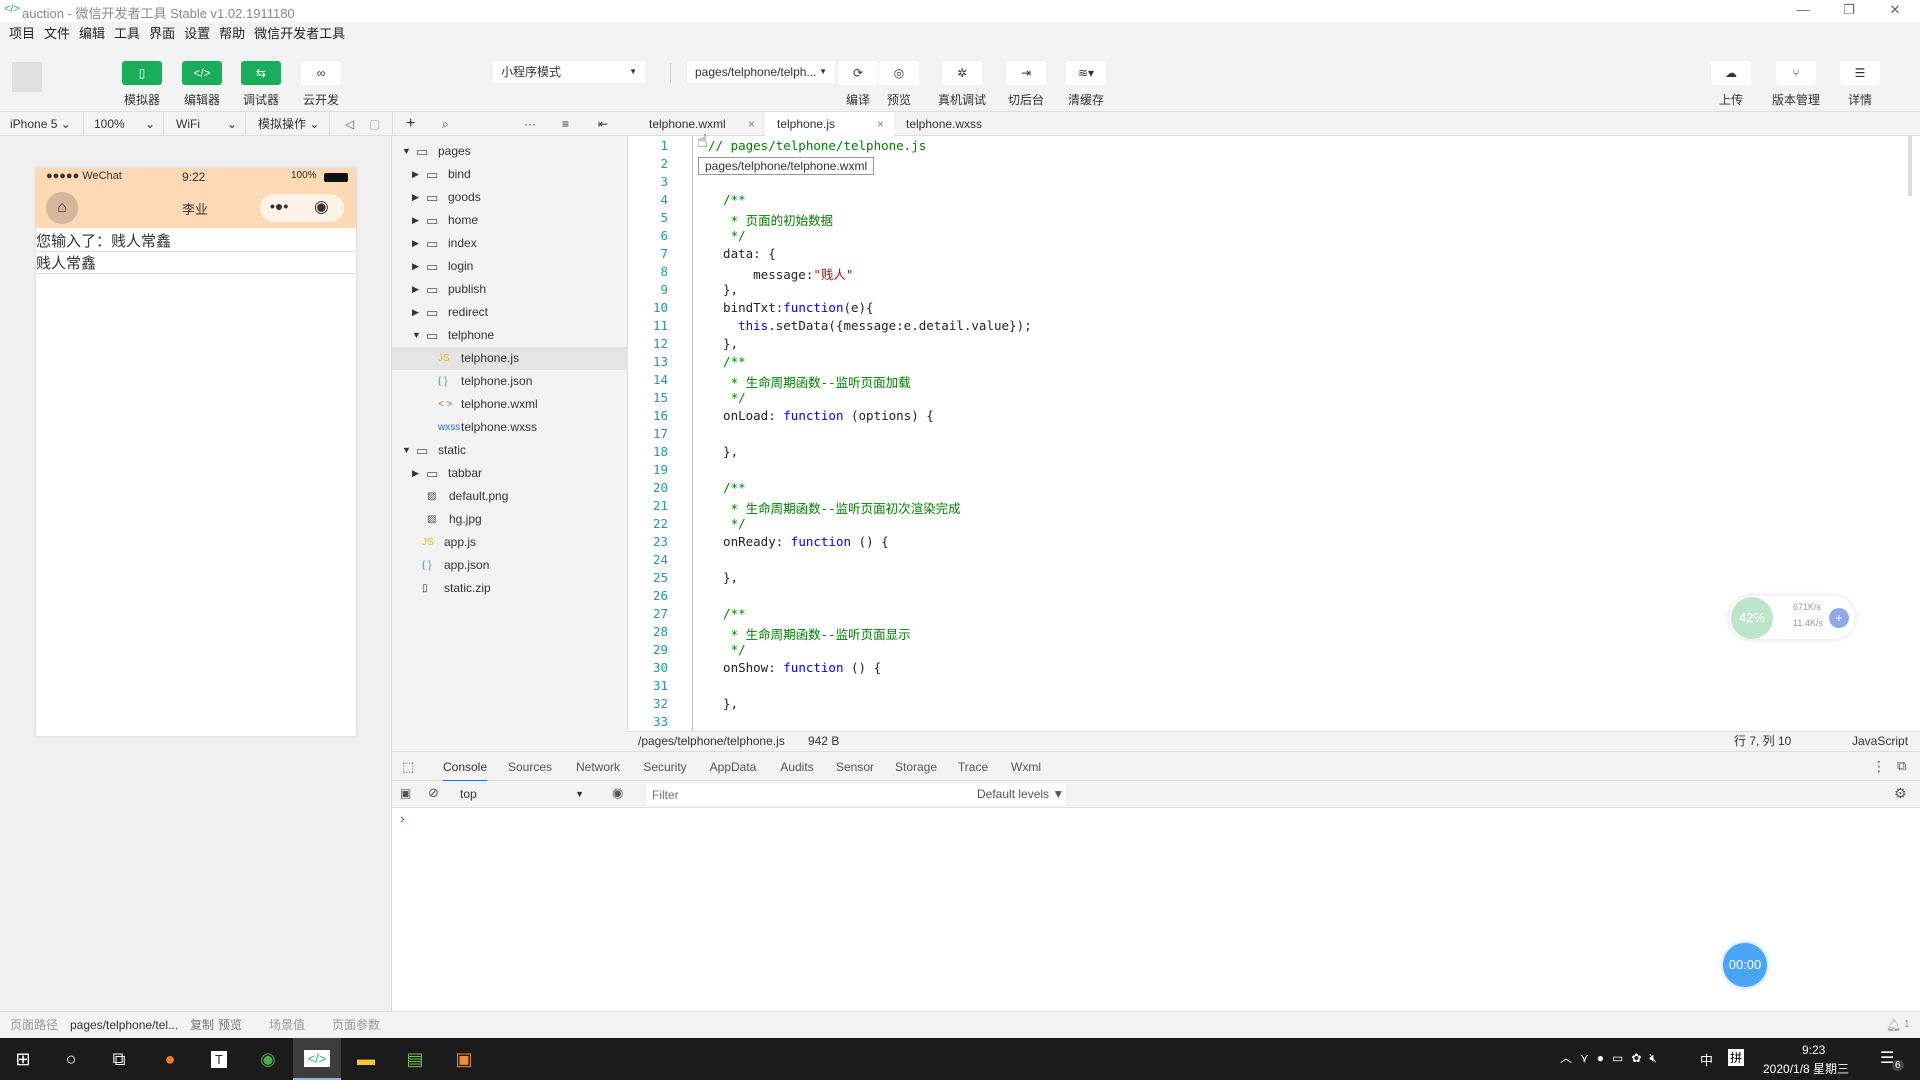  What do you see at coordinates (1806, 1068) in the screenshot?
I see `clock-date: 2020/1/8 星期三` at bounding box center [1806, 1068].